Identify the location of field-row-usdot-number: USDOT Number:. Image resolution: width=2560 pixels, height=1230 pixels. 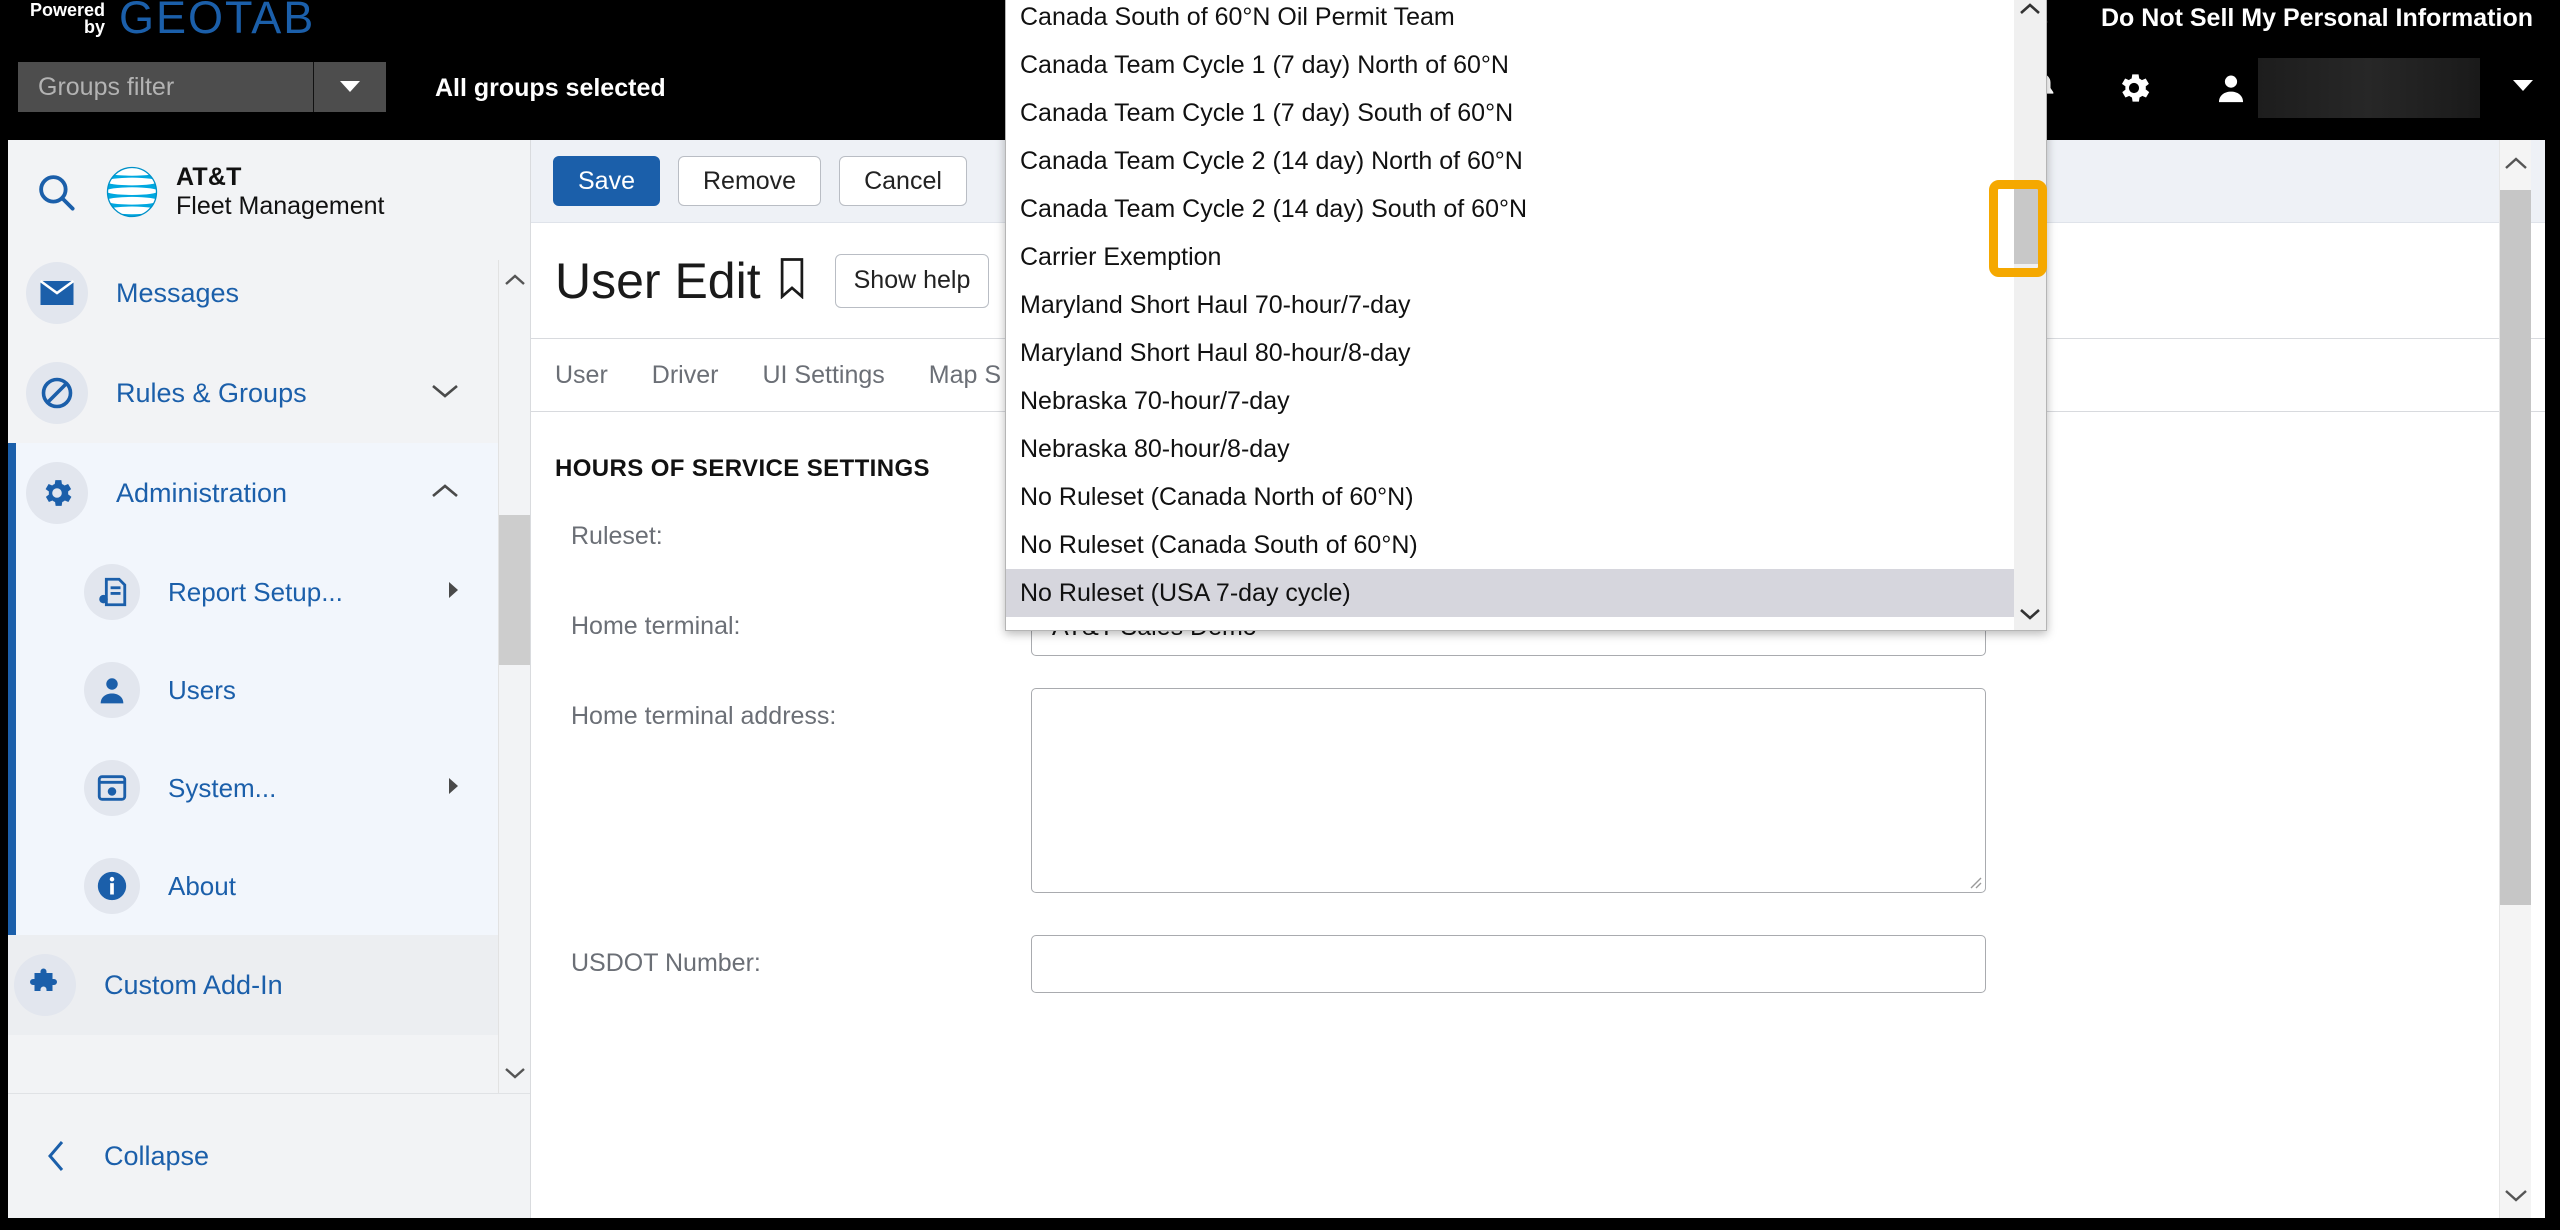
(1550, 964).